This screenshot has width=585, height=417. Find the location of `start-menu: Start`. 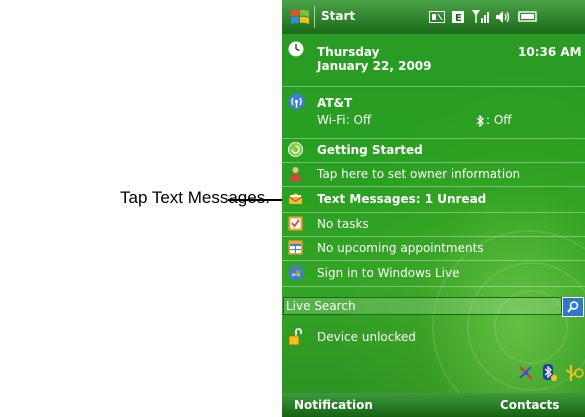

start-menu: Start is located at coordinates (338, 16).